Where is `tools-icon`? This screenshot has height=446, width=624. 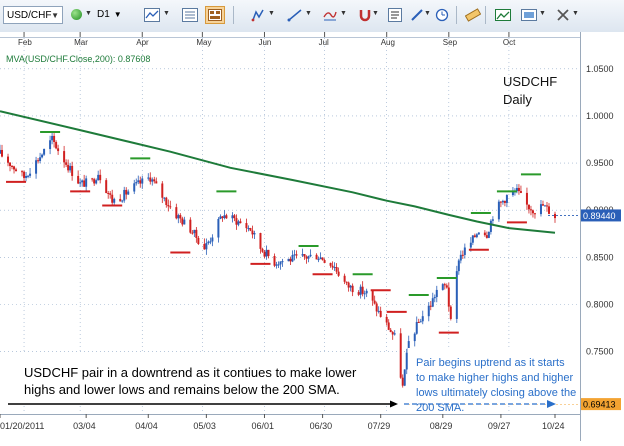 tools-icon is located at coordinates (563, 15).